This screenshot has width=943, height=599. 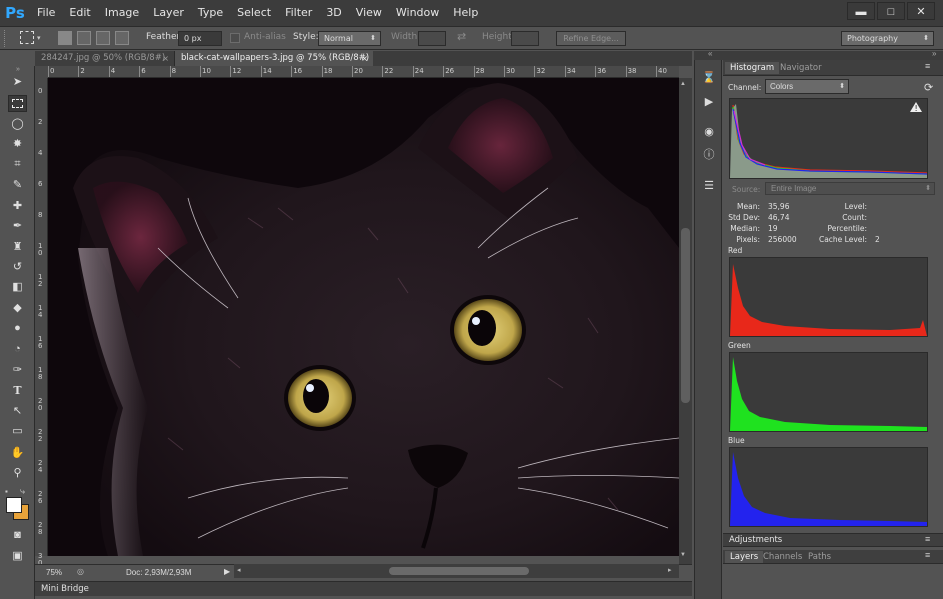 What do you see at coordinates (363, 588) in the screenshot?
I see `mini-bridge-bar: Mini Bridge` at bounding box center [363, 588].